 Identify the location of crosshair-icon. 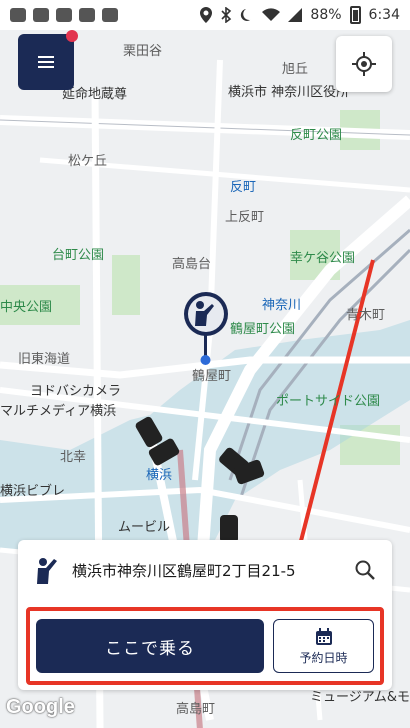
(364, 64).